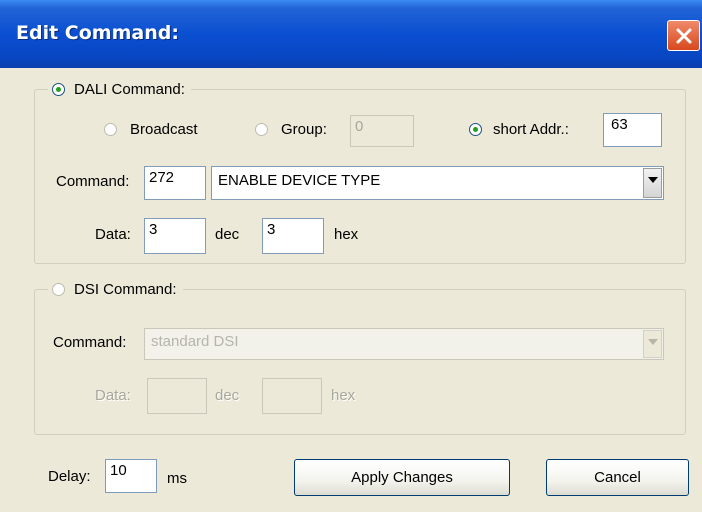 This screenshot has width=702, height=512. Describe the element at coordinates (404, 344) in the screenshot. I see `dsi-command-select: standard DSI` at that location.